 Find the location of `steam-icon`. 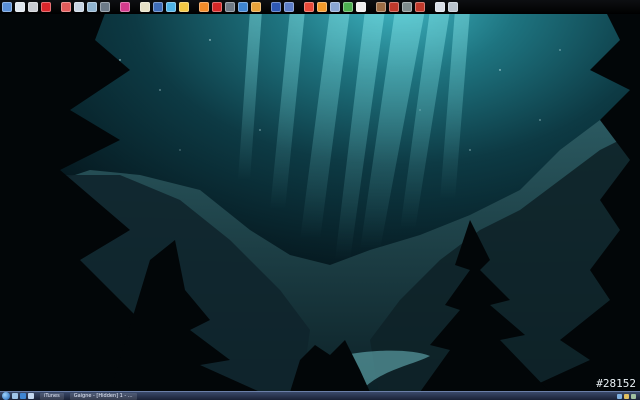

steam-icon is located at coordinates (440, 7).